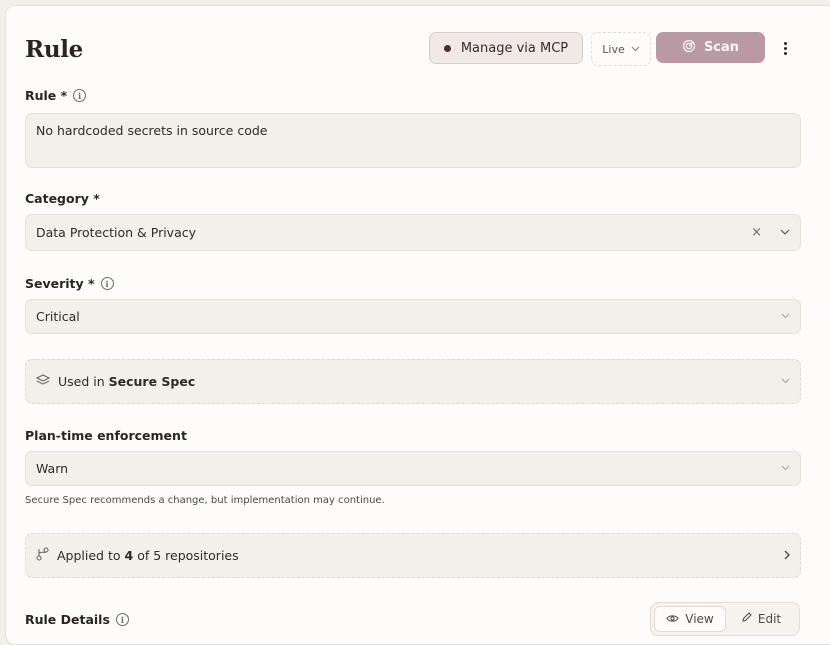 The height and width of the screenshot is (645, 830). Describe the element at coordinates (129, 555) in the screenshot. I see `applied-count: 4` at that location.